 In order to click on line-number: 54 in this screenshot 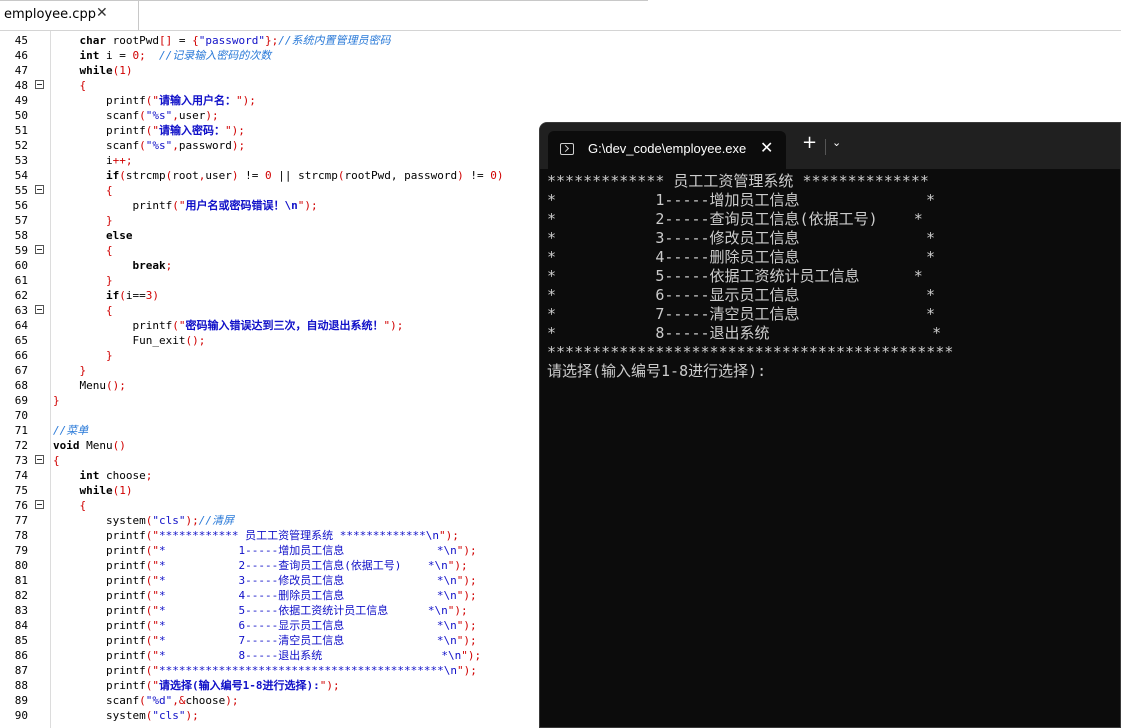, I will do `click(21, 175)`.